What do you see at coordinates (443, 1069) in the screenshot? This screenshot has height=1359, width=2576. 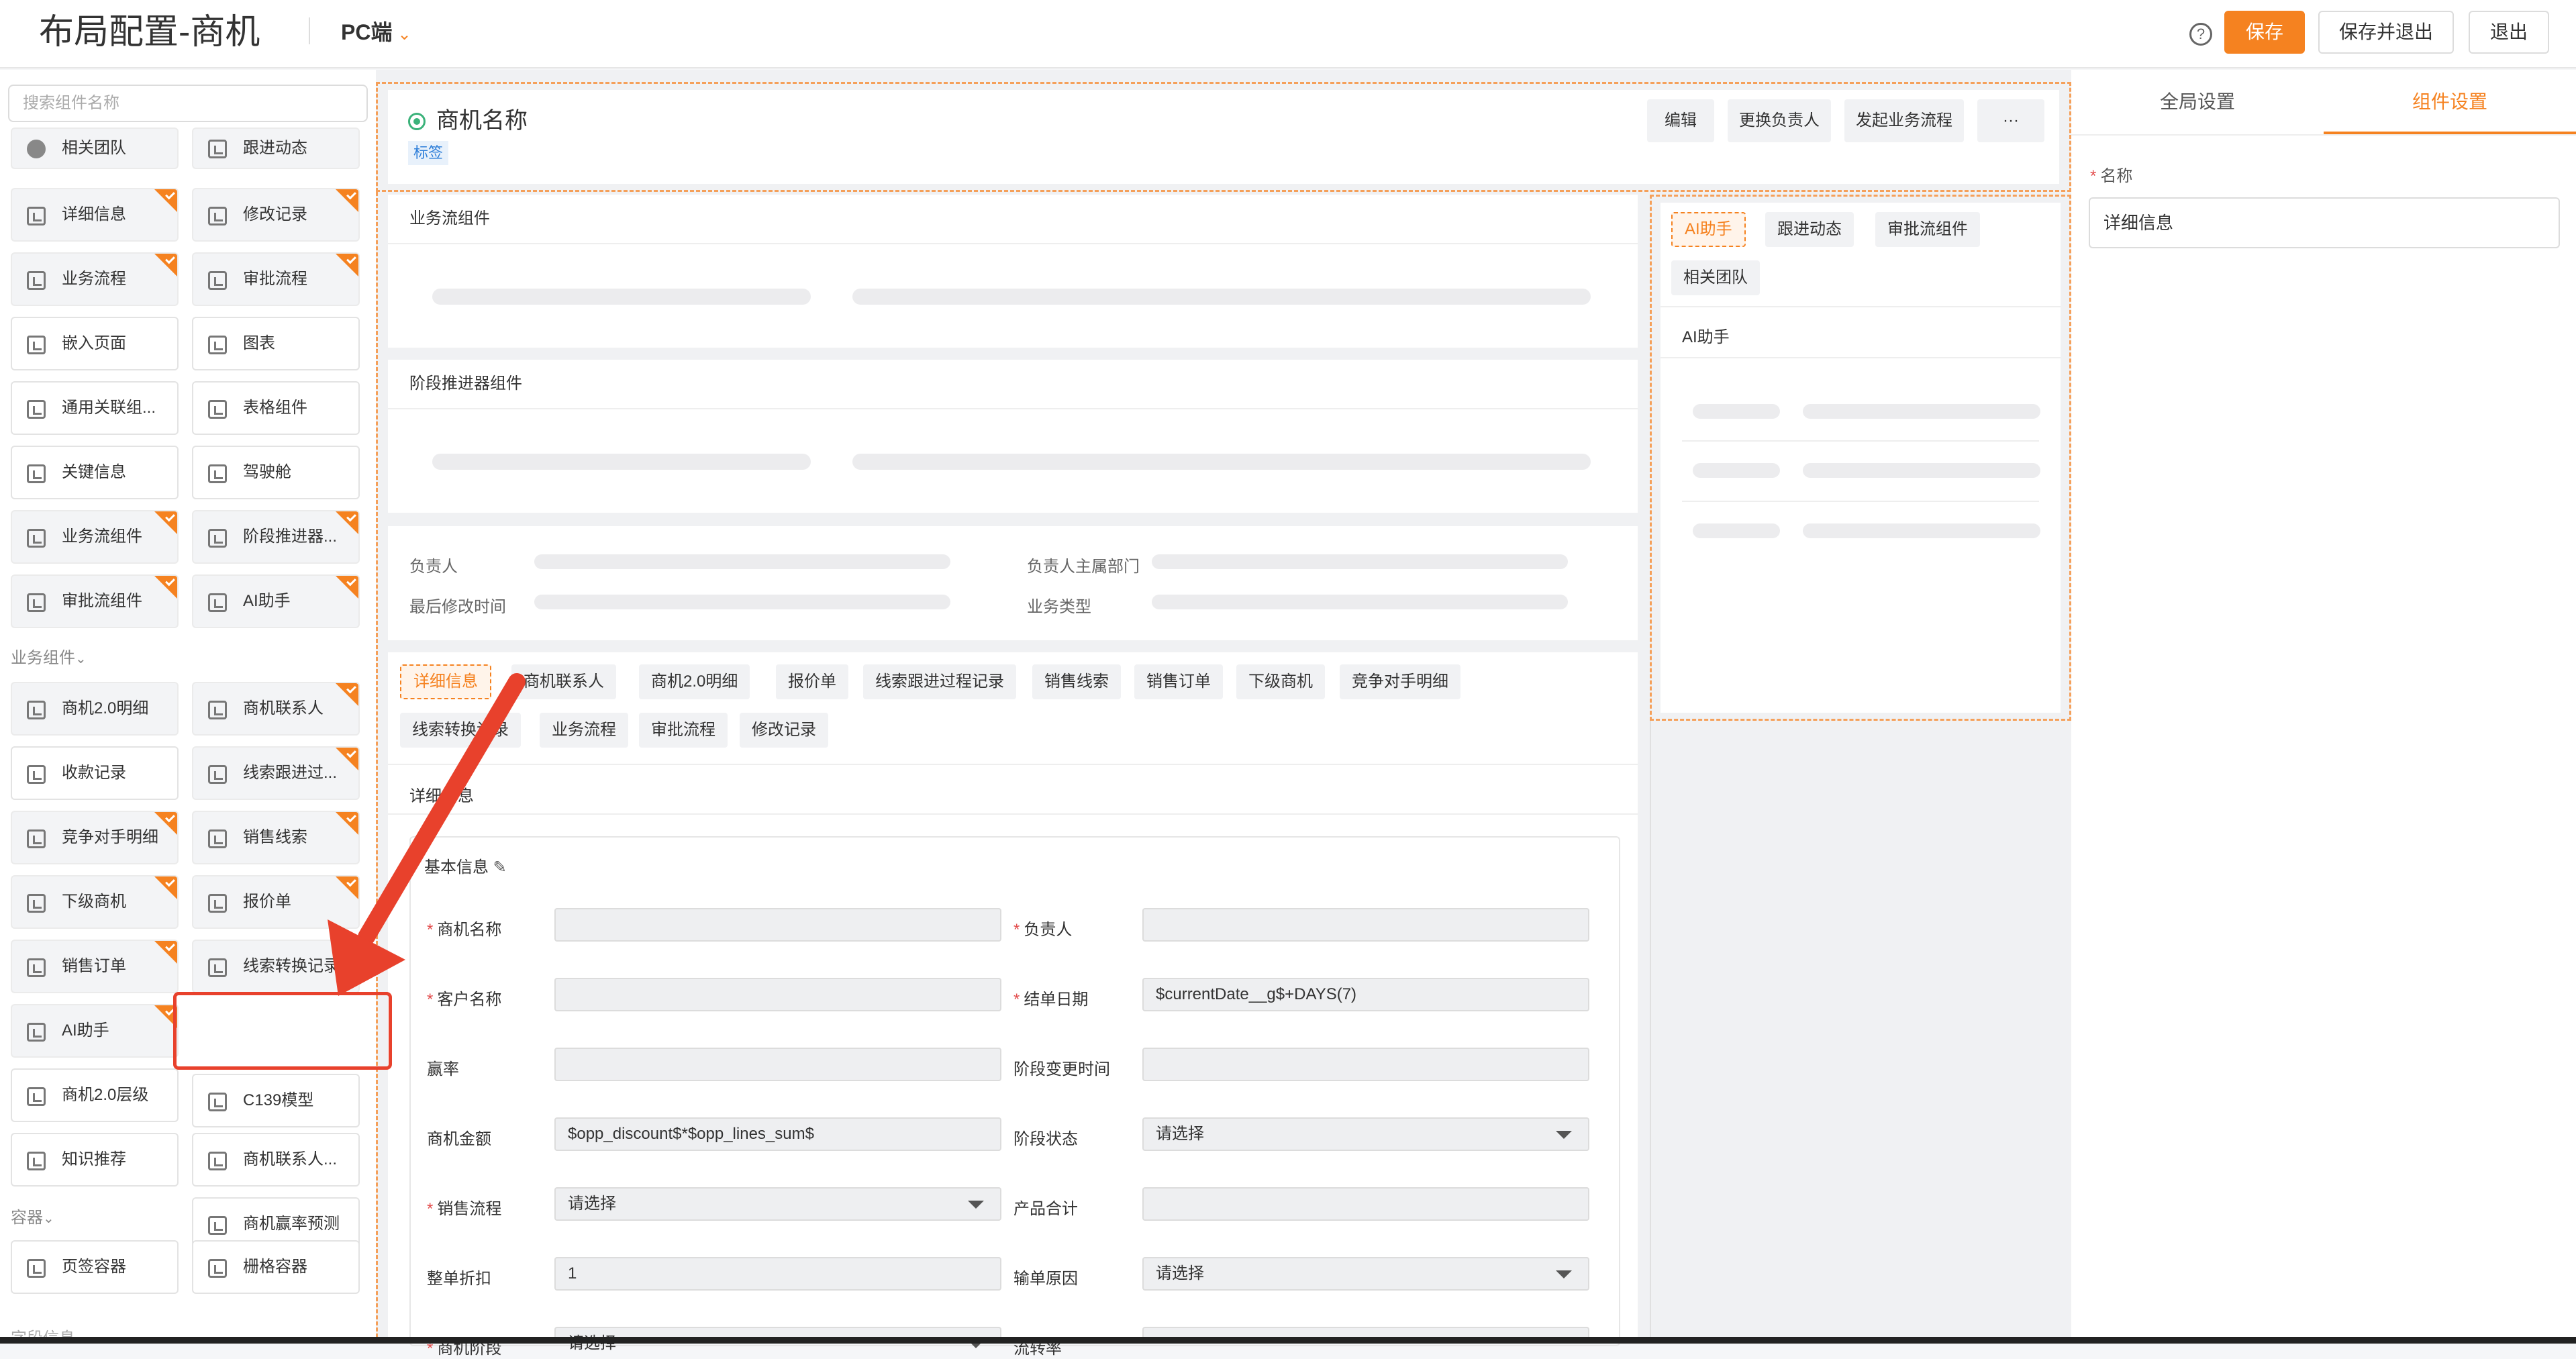 I see `form-field-label-text: 赢率` at bounding box center [443, 1069].